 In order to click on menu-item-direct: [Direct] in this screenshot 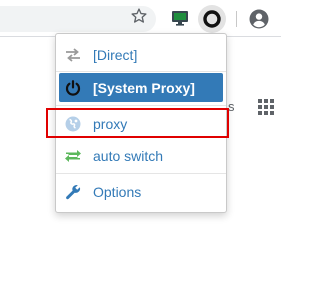, I will do `click(141, 54)`.